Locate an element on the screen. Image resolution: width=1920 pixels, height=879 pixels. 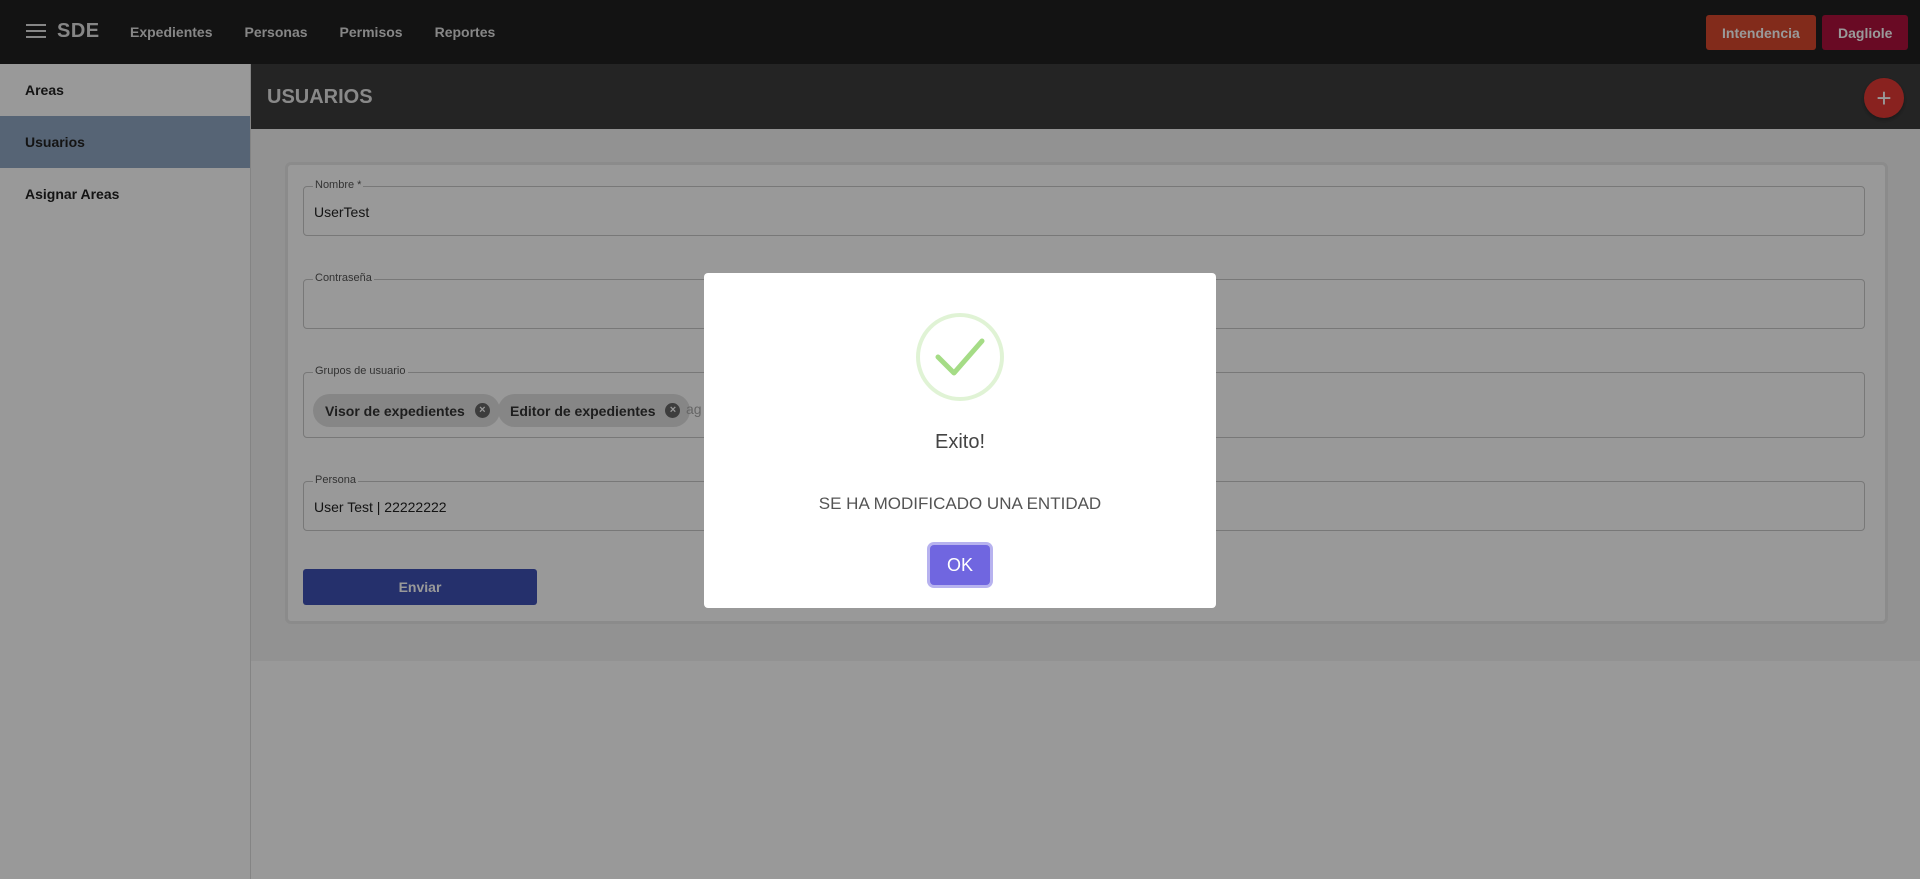
dialog-title: Exito! is located at coordinates (960, 442).